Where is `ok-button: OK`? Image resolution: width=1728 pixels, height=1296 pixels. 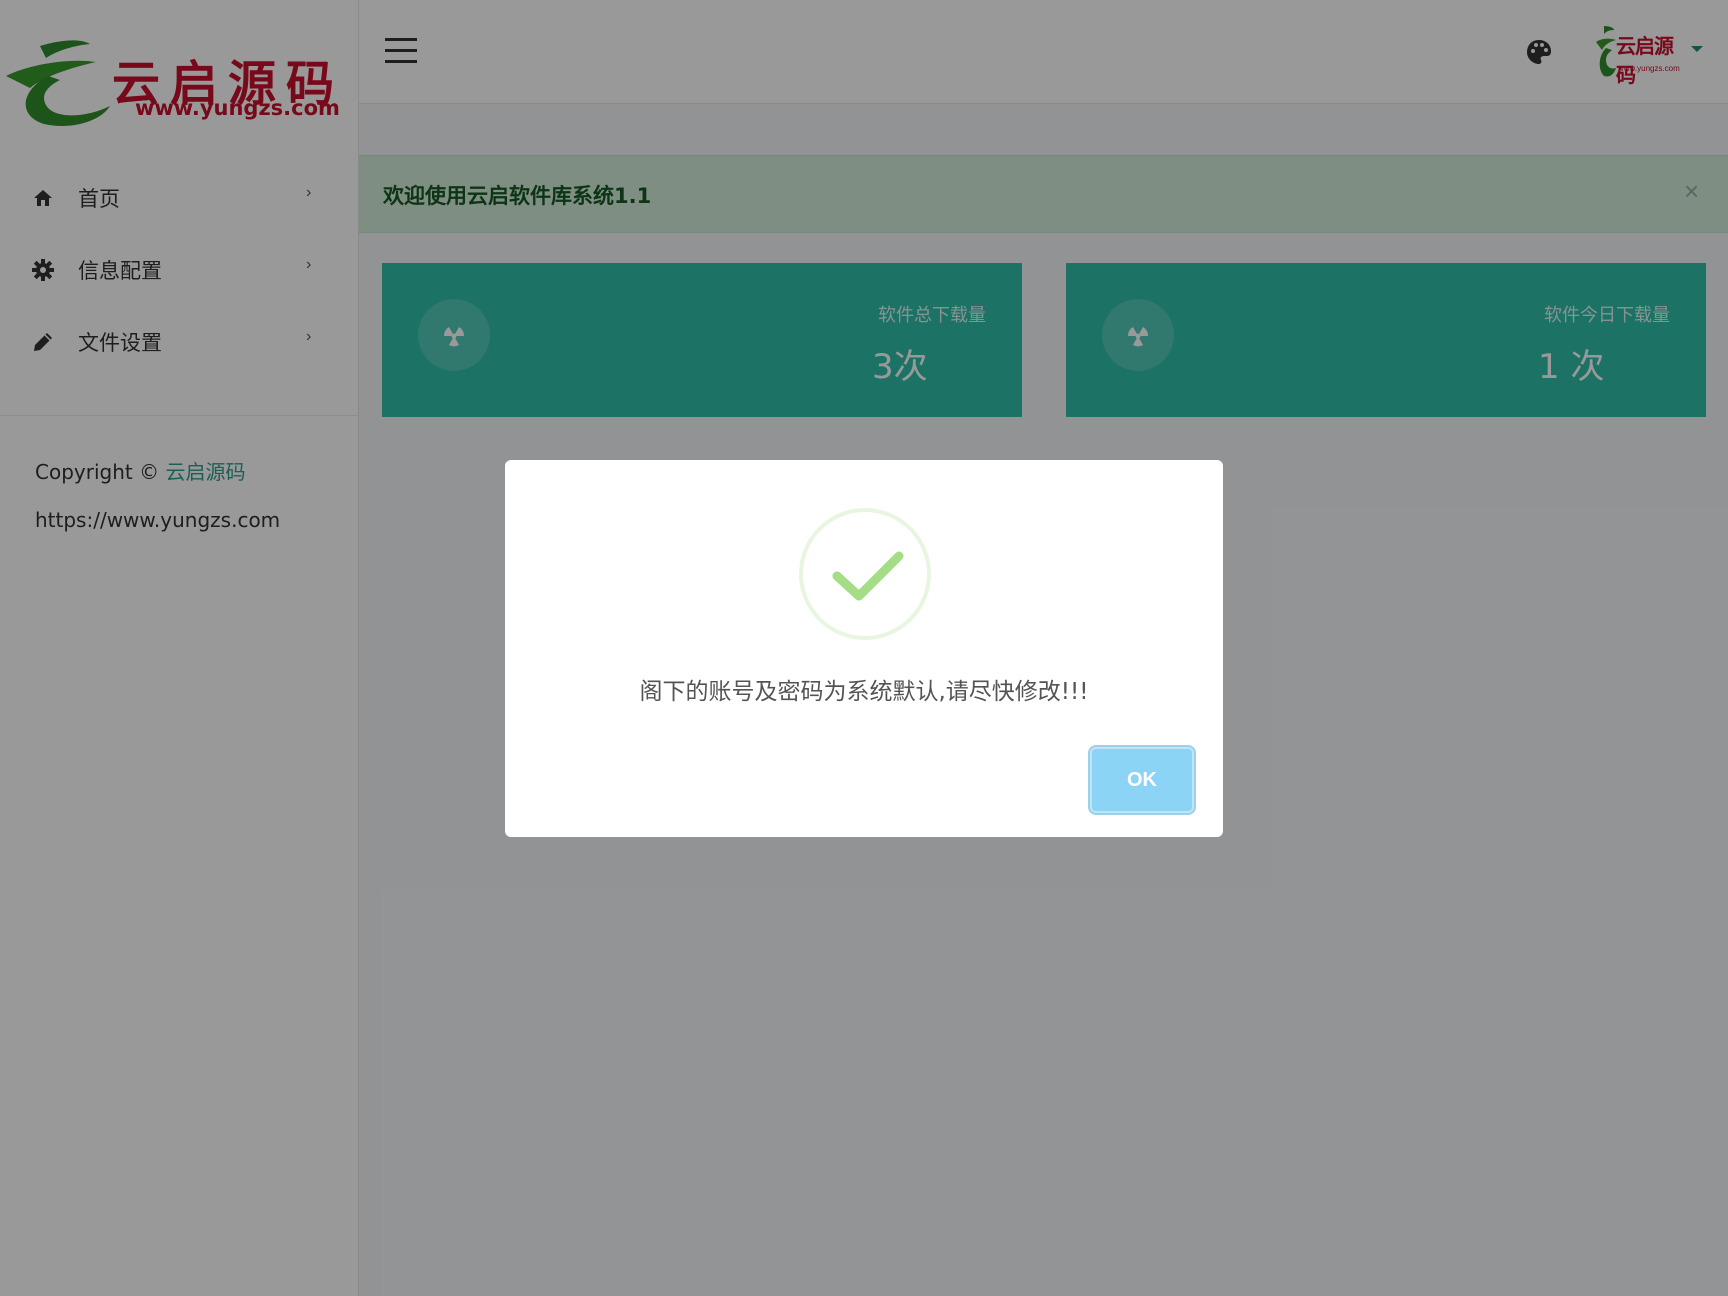 ok-button: OK is located at coordinates (1142, 780).